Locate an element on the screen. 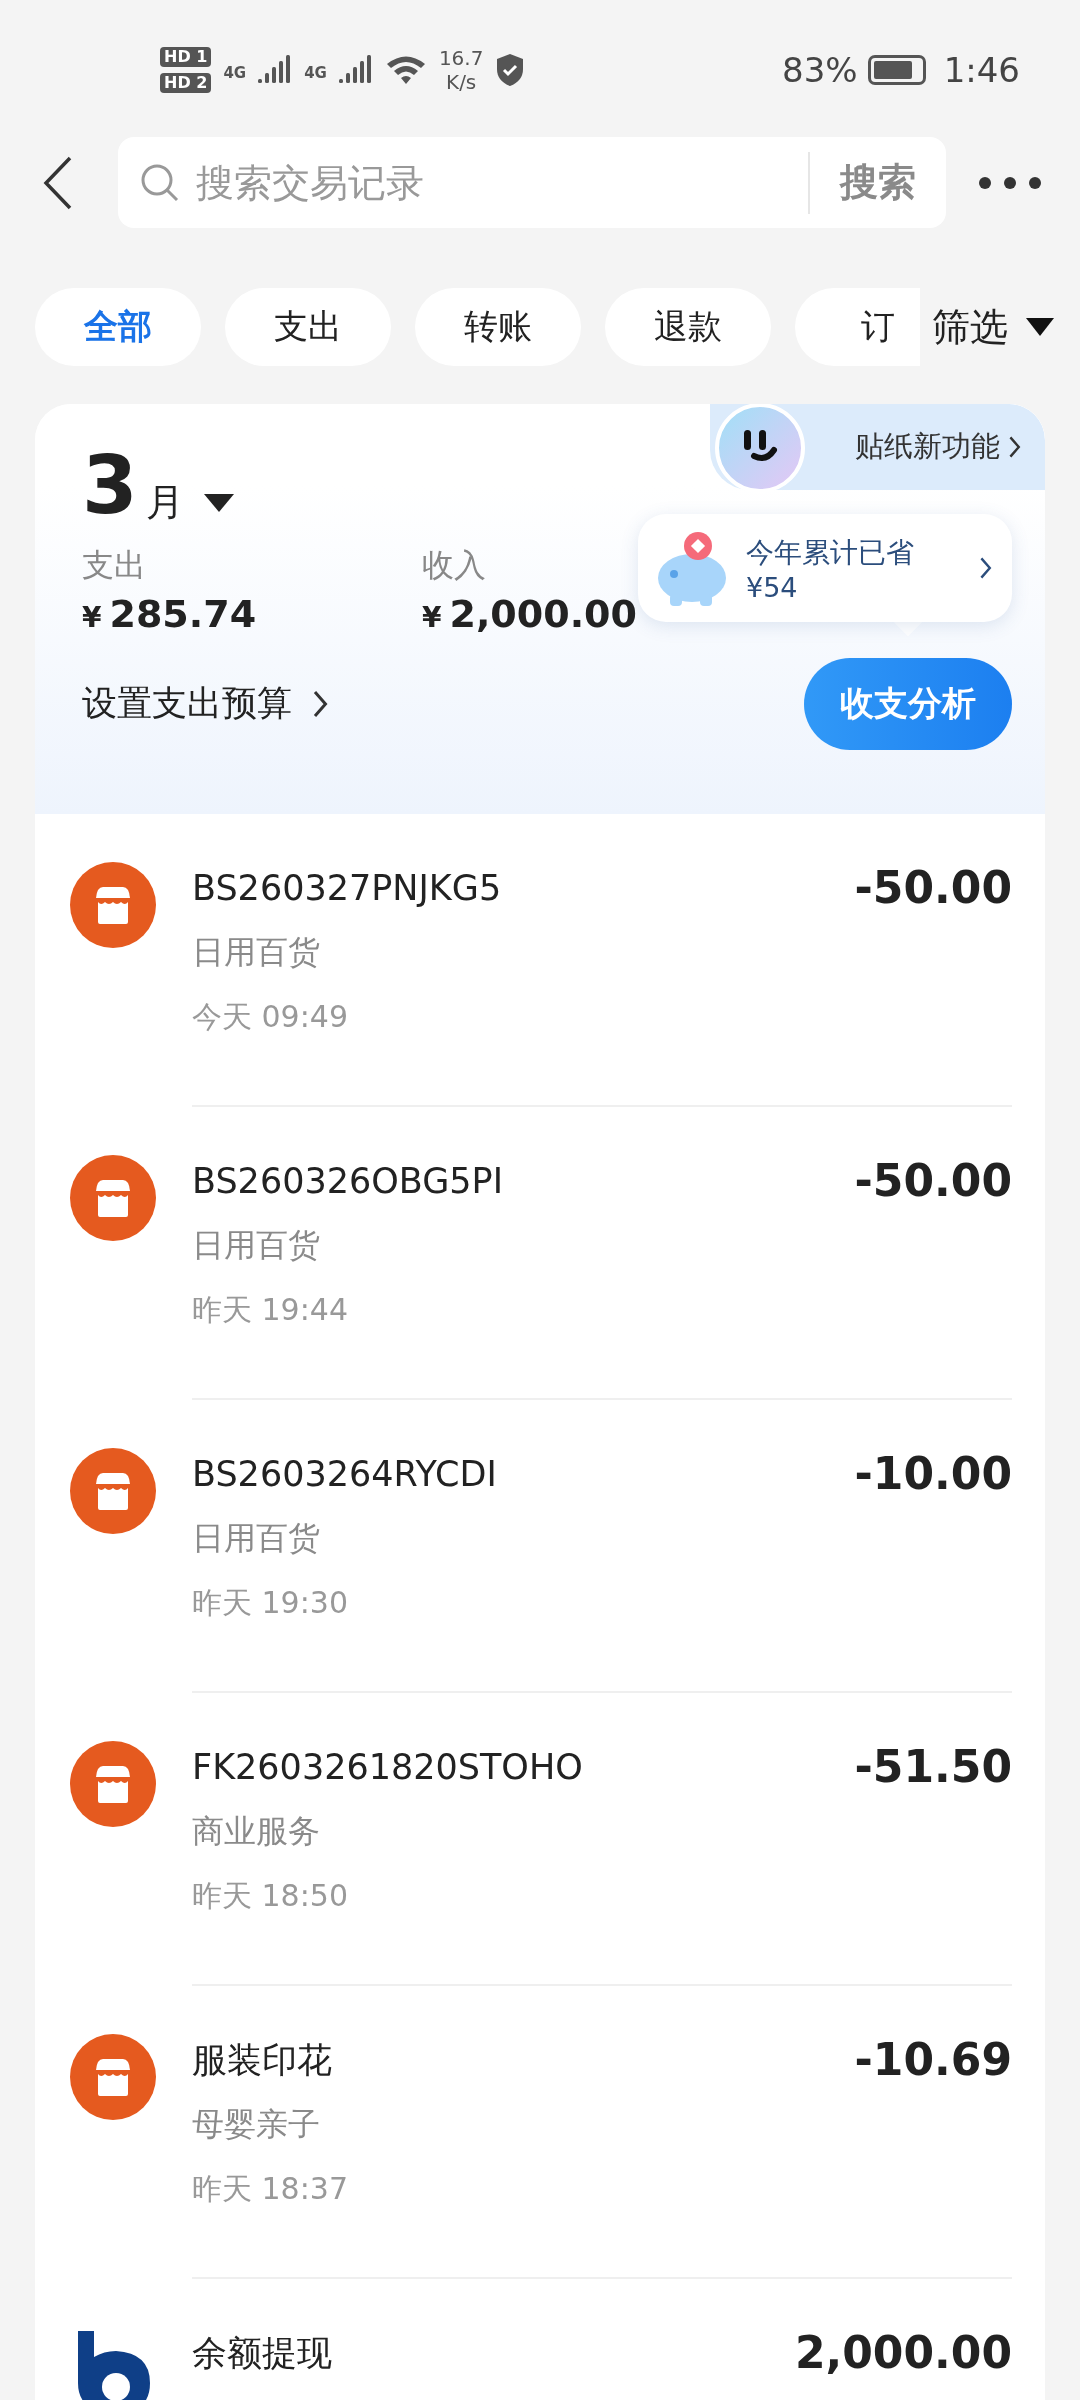  battery-percent: 83% is located at coordinates (820, 70).